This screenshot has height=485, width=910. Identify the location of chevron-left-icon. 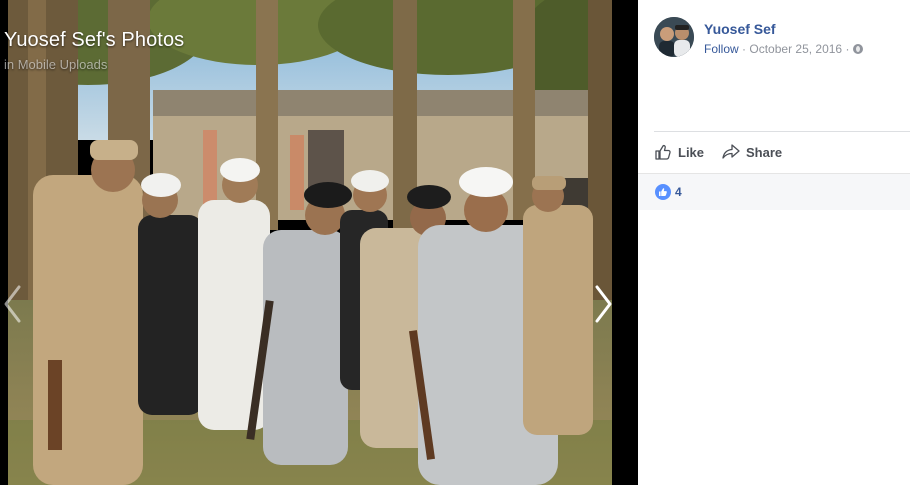
(12, 304).